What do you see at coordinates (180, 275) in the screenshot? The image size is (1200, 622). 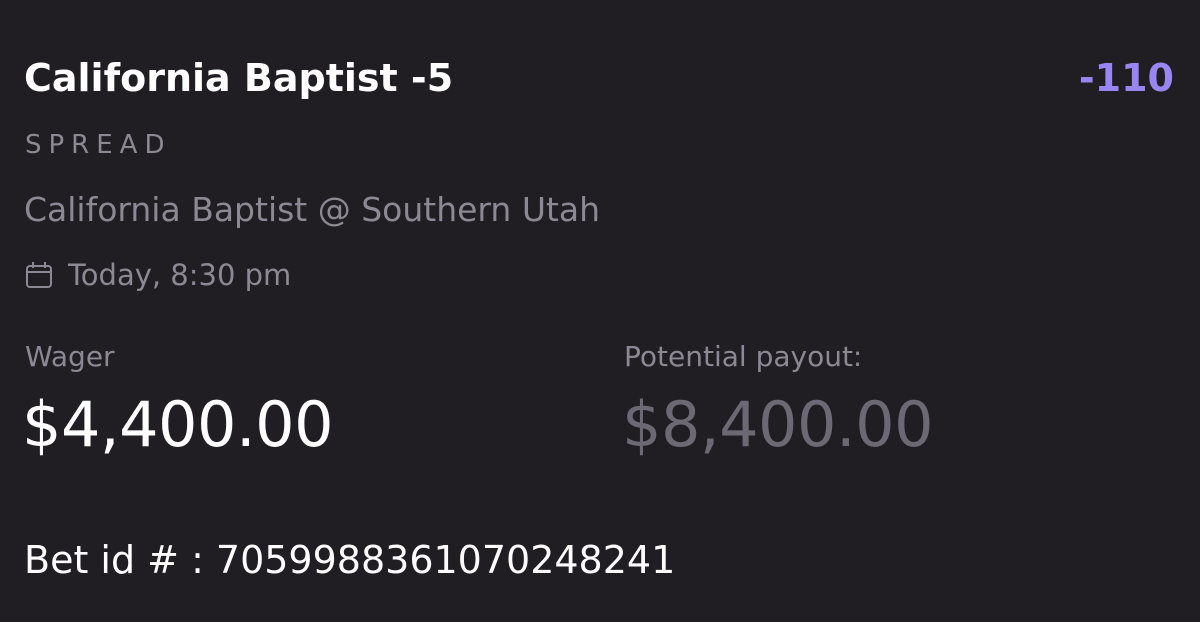 I see `event-time-text: Today, 8:30 pm` at bounding box center [180, 275].